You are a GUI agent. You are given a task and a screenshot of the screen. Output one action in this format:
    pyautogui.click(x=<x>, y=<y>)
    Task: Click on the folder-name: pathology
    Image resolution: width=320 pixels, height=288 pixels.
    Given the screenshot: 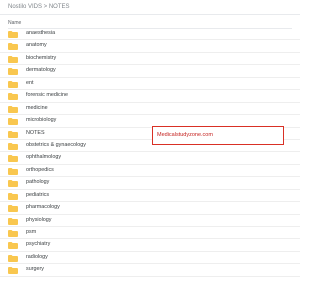 What is the action you would take?
    pyautogui.click(x=38, y=182)
    